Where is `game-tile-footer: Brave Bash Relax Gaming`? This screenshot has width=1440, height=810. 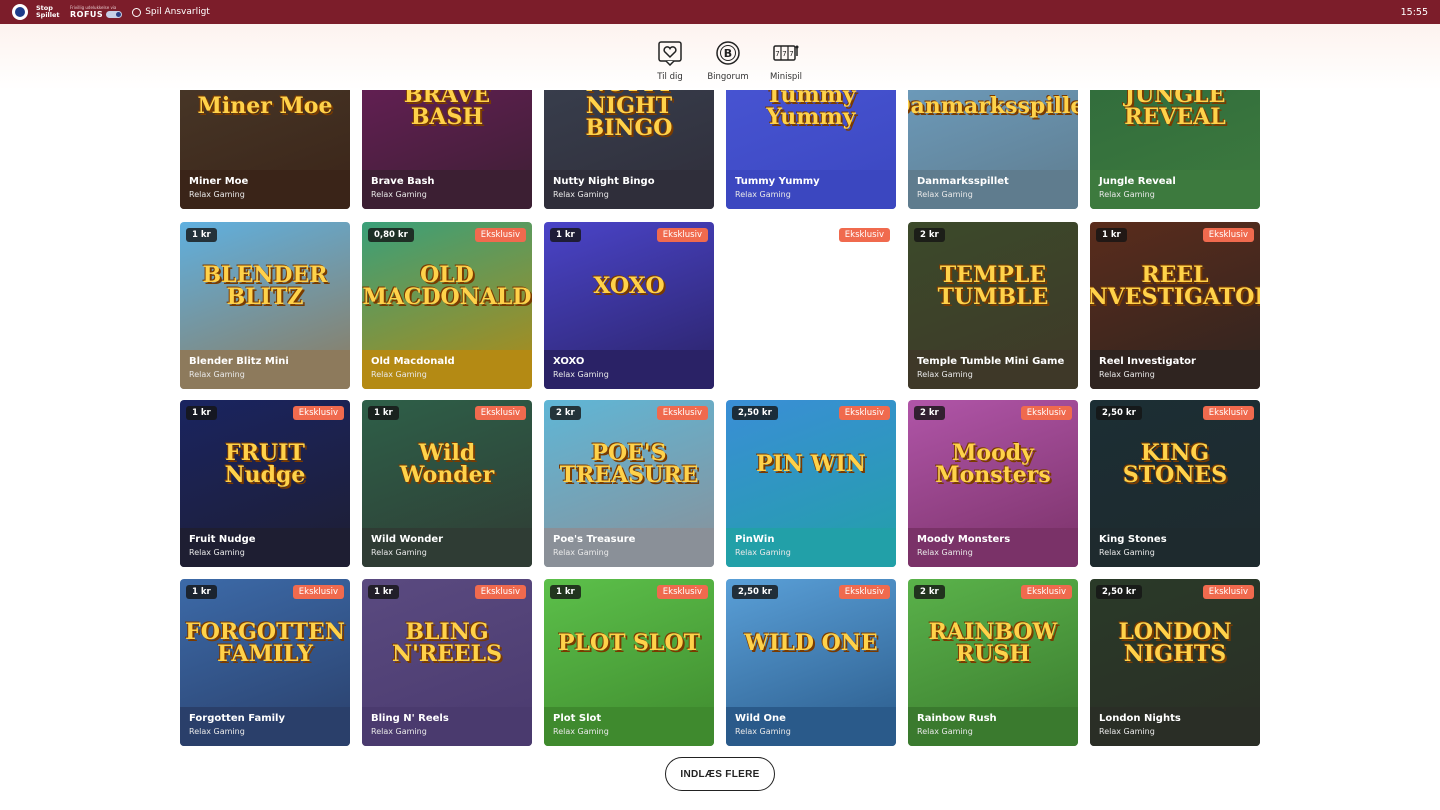 game-tile-footer: Brave Bash Relax Gaming is located at coordinates (447, 189).